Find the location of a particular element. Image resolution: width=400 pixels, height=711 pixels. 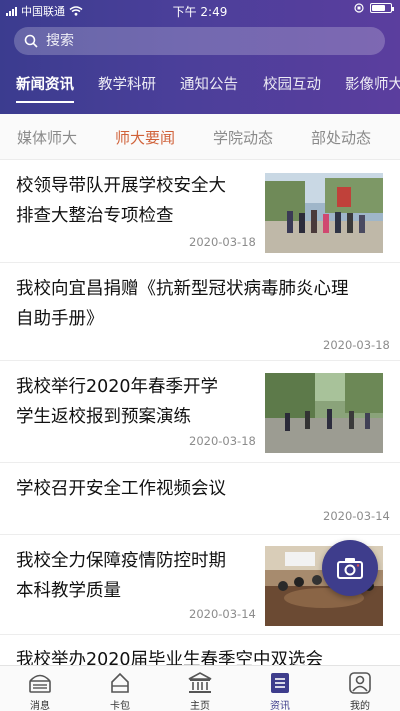

list-item: 我校举行2020年春季开学 学生返校报到预案演练 2020-03-18 is located at coordinates (200, 412).